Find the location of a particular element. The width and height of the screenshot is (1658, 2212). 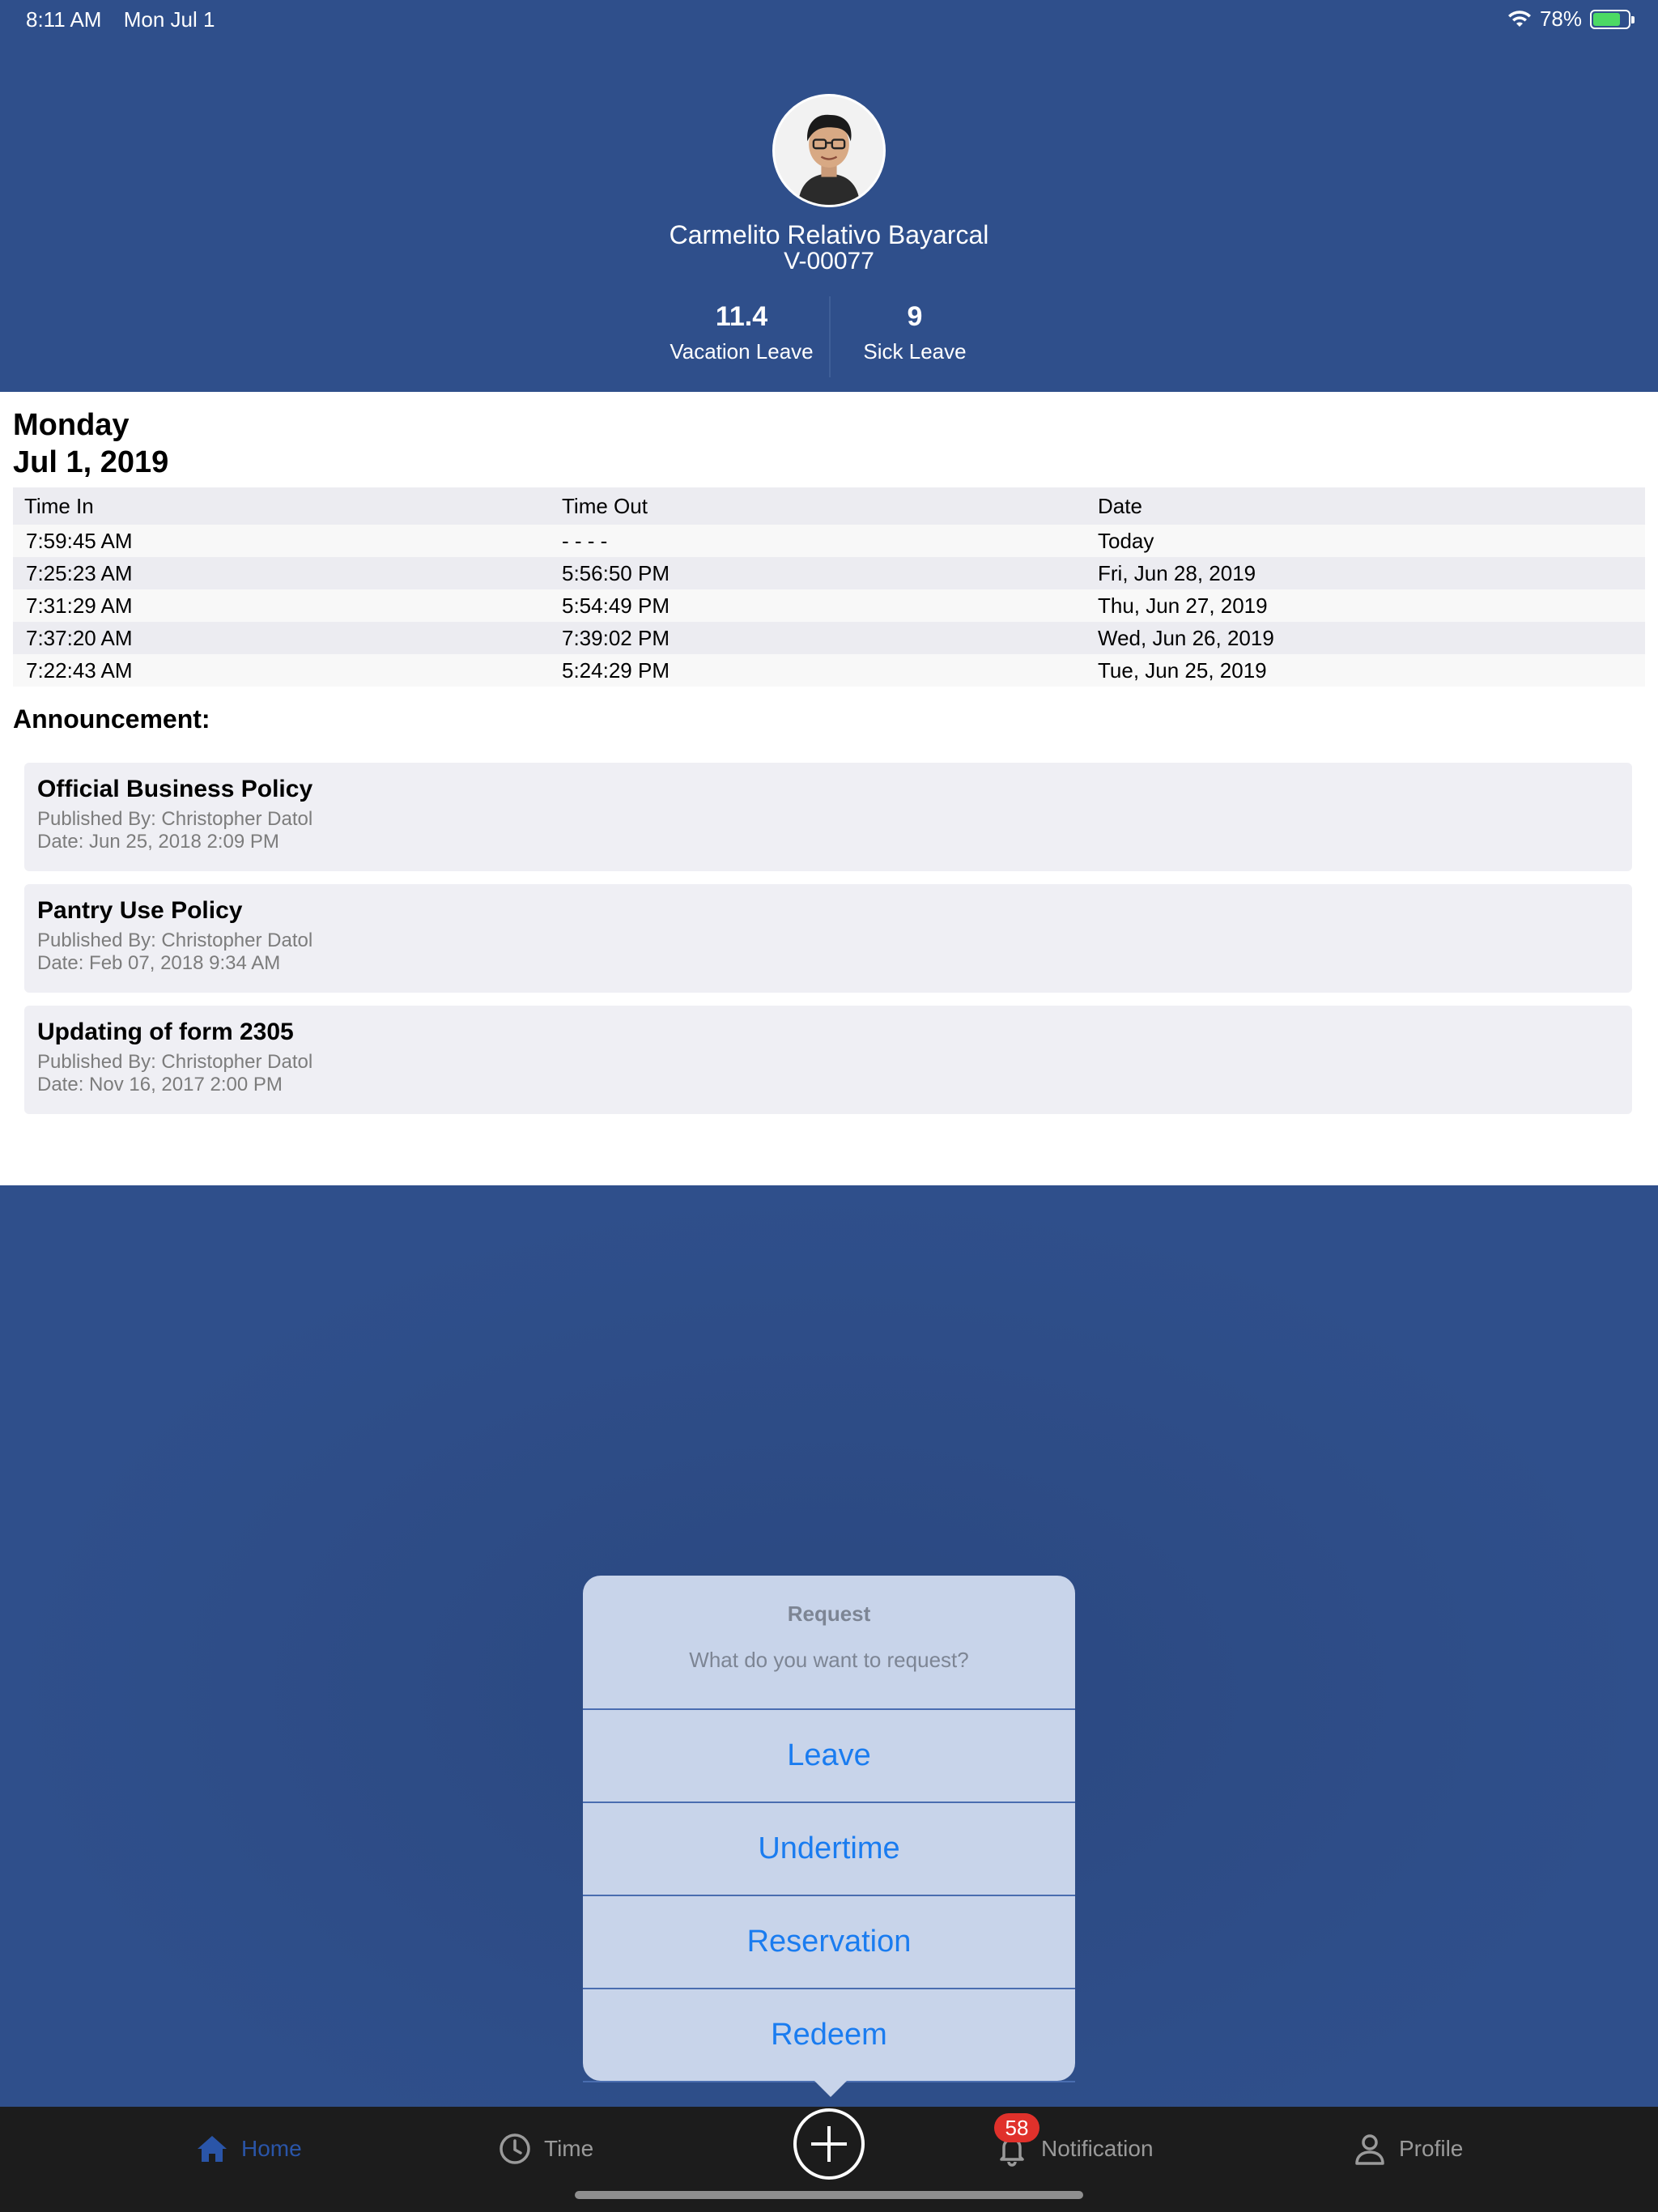

table-row: 7:22:43 AM 5:24:29 PM Tue, Jun 25, 2019 is located at coordinates (829, 670).